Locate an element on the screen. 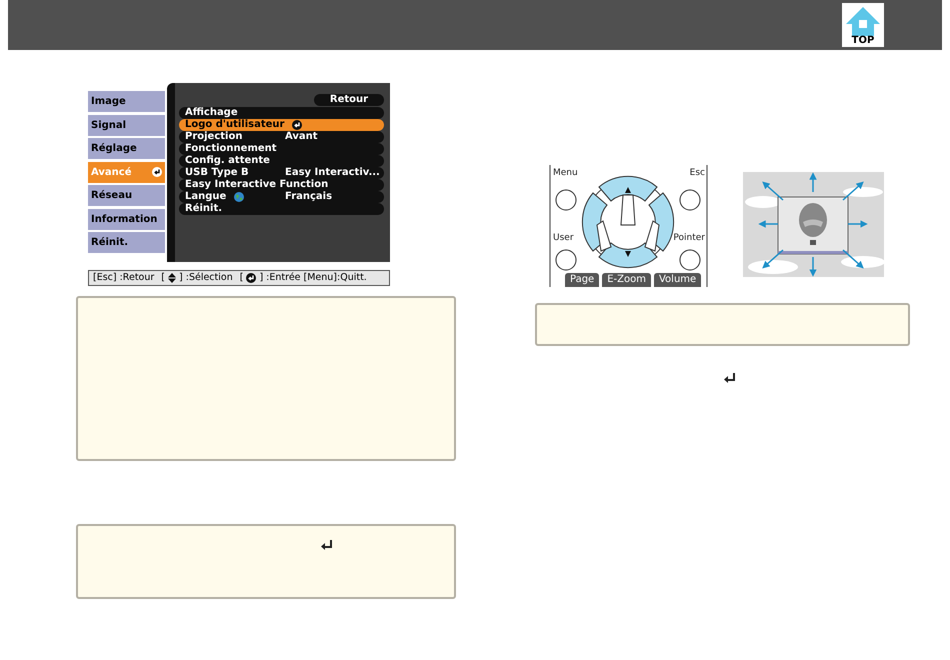 The image size is (950, 660). menu-tab: Réseau is located at coordinates (126, 195).